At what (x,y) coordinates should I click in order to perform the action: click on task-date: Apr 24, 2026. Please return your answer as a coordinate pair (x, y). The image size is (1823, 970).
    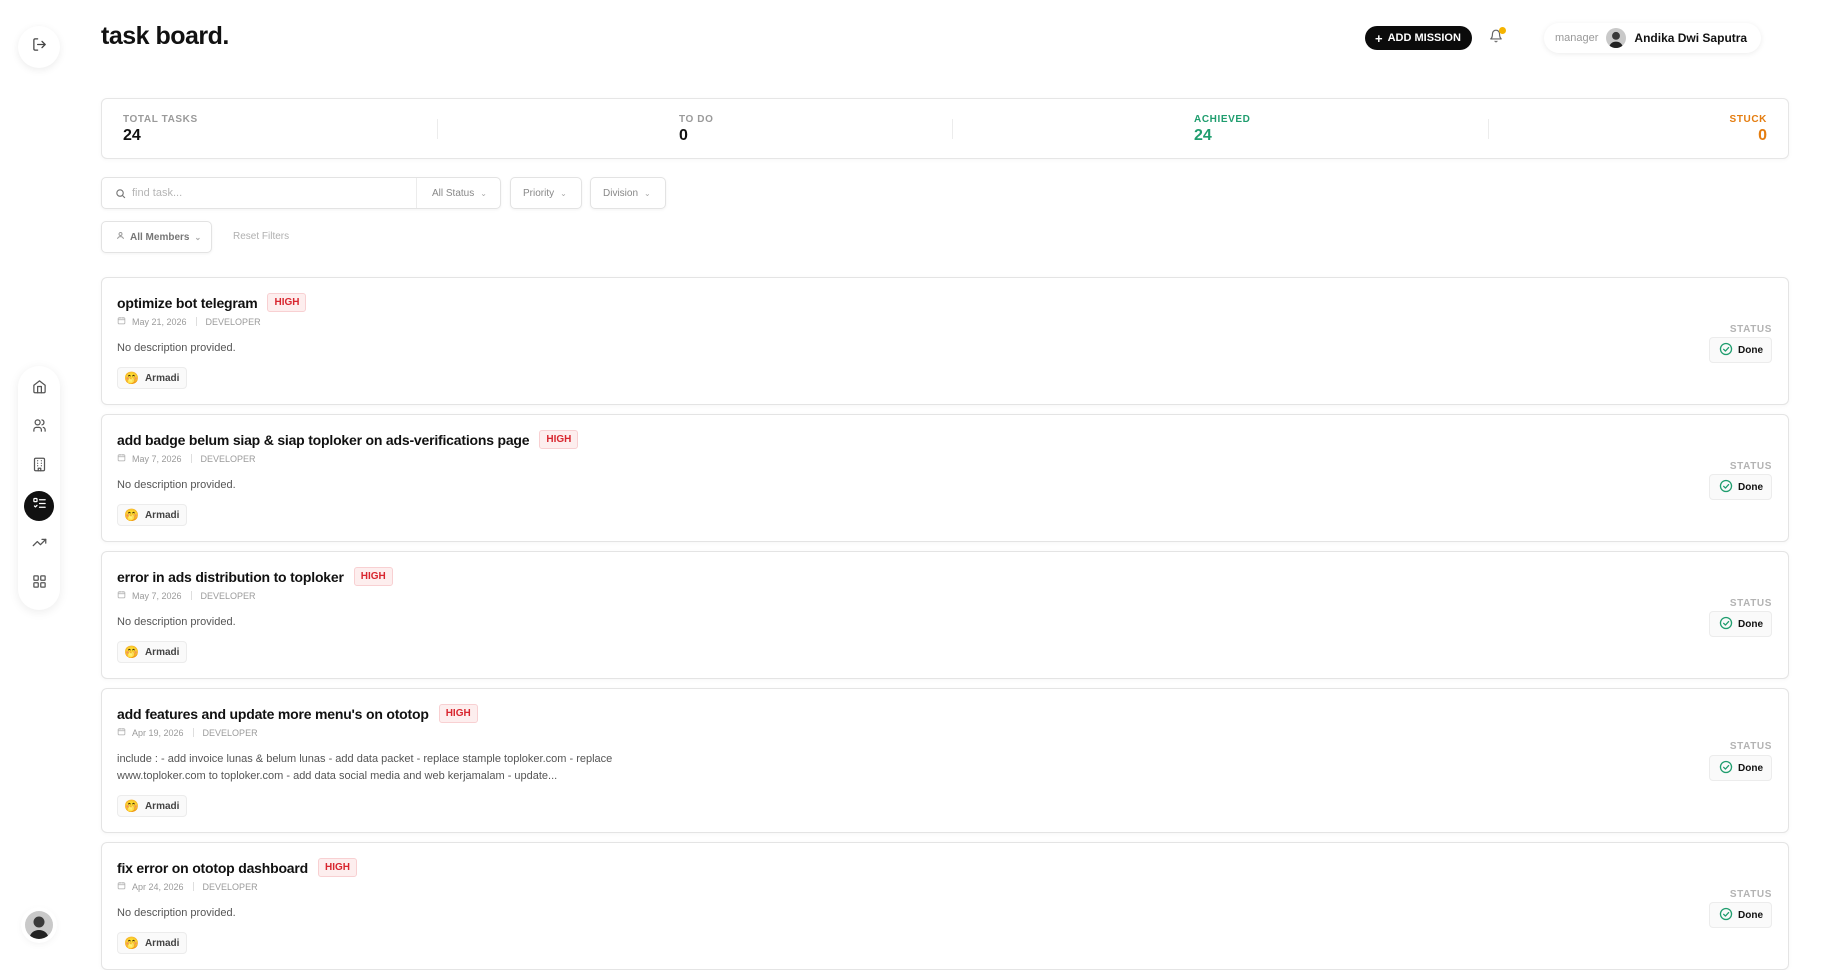
    Looking at the image, I should click on (158, 886).